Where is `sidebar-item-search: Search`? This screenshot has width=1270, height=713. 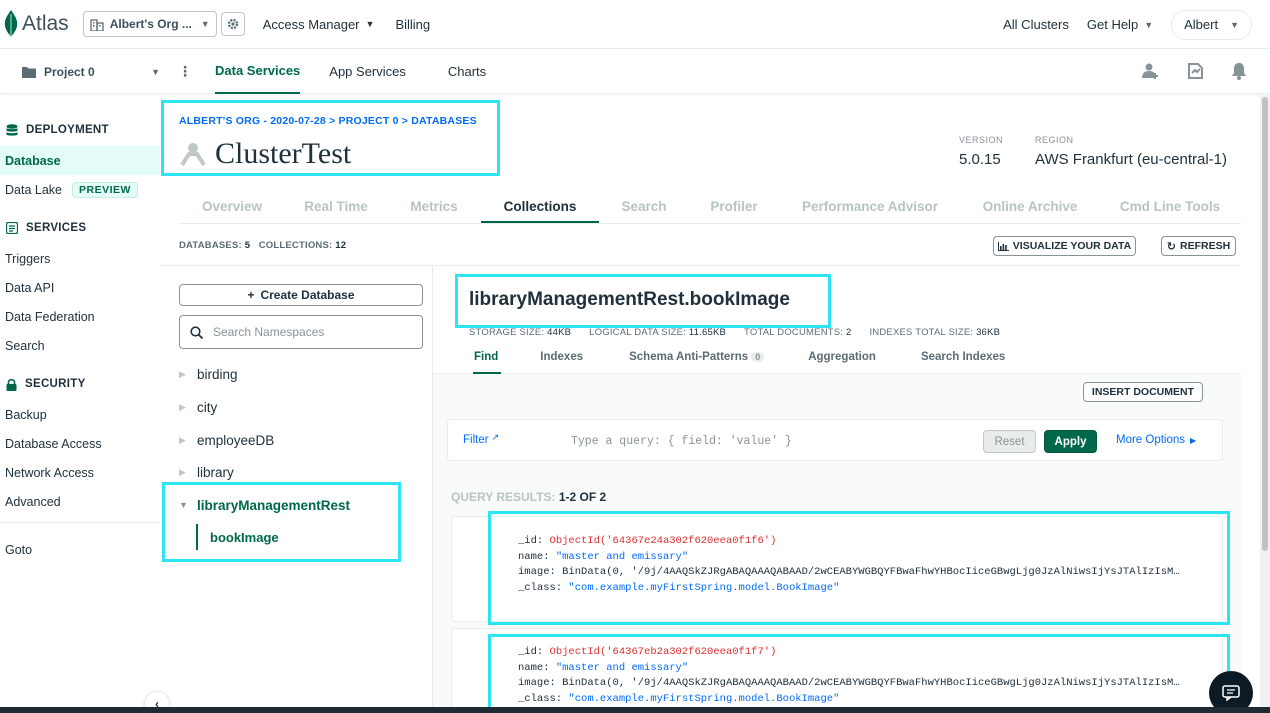
sidebar-item-search: Search is located at coordinates (22, 345).